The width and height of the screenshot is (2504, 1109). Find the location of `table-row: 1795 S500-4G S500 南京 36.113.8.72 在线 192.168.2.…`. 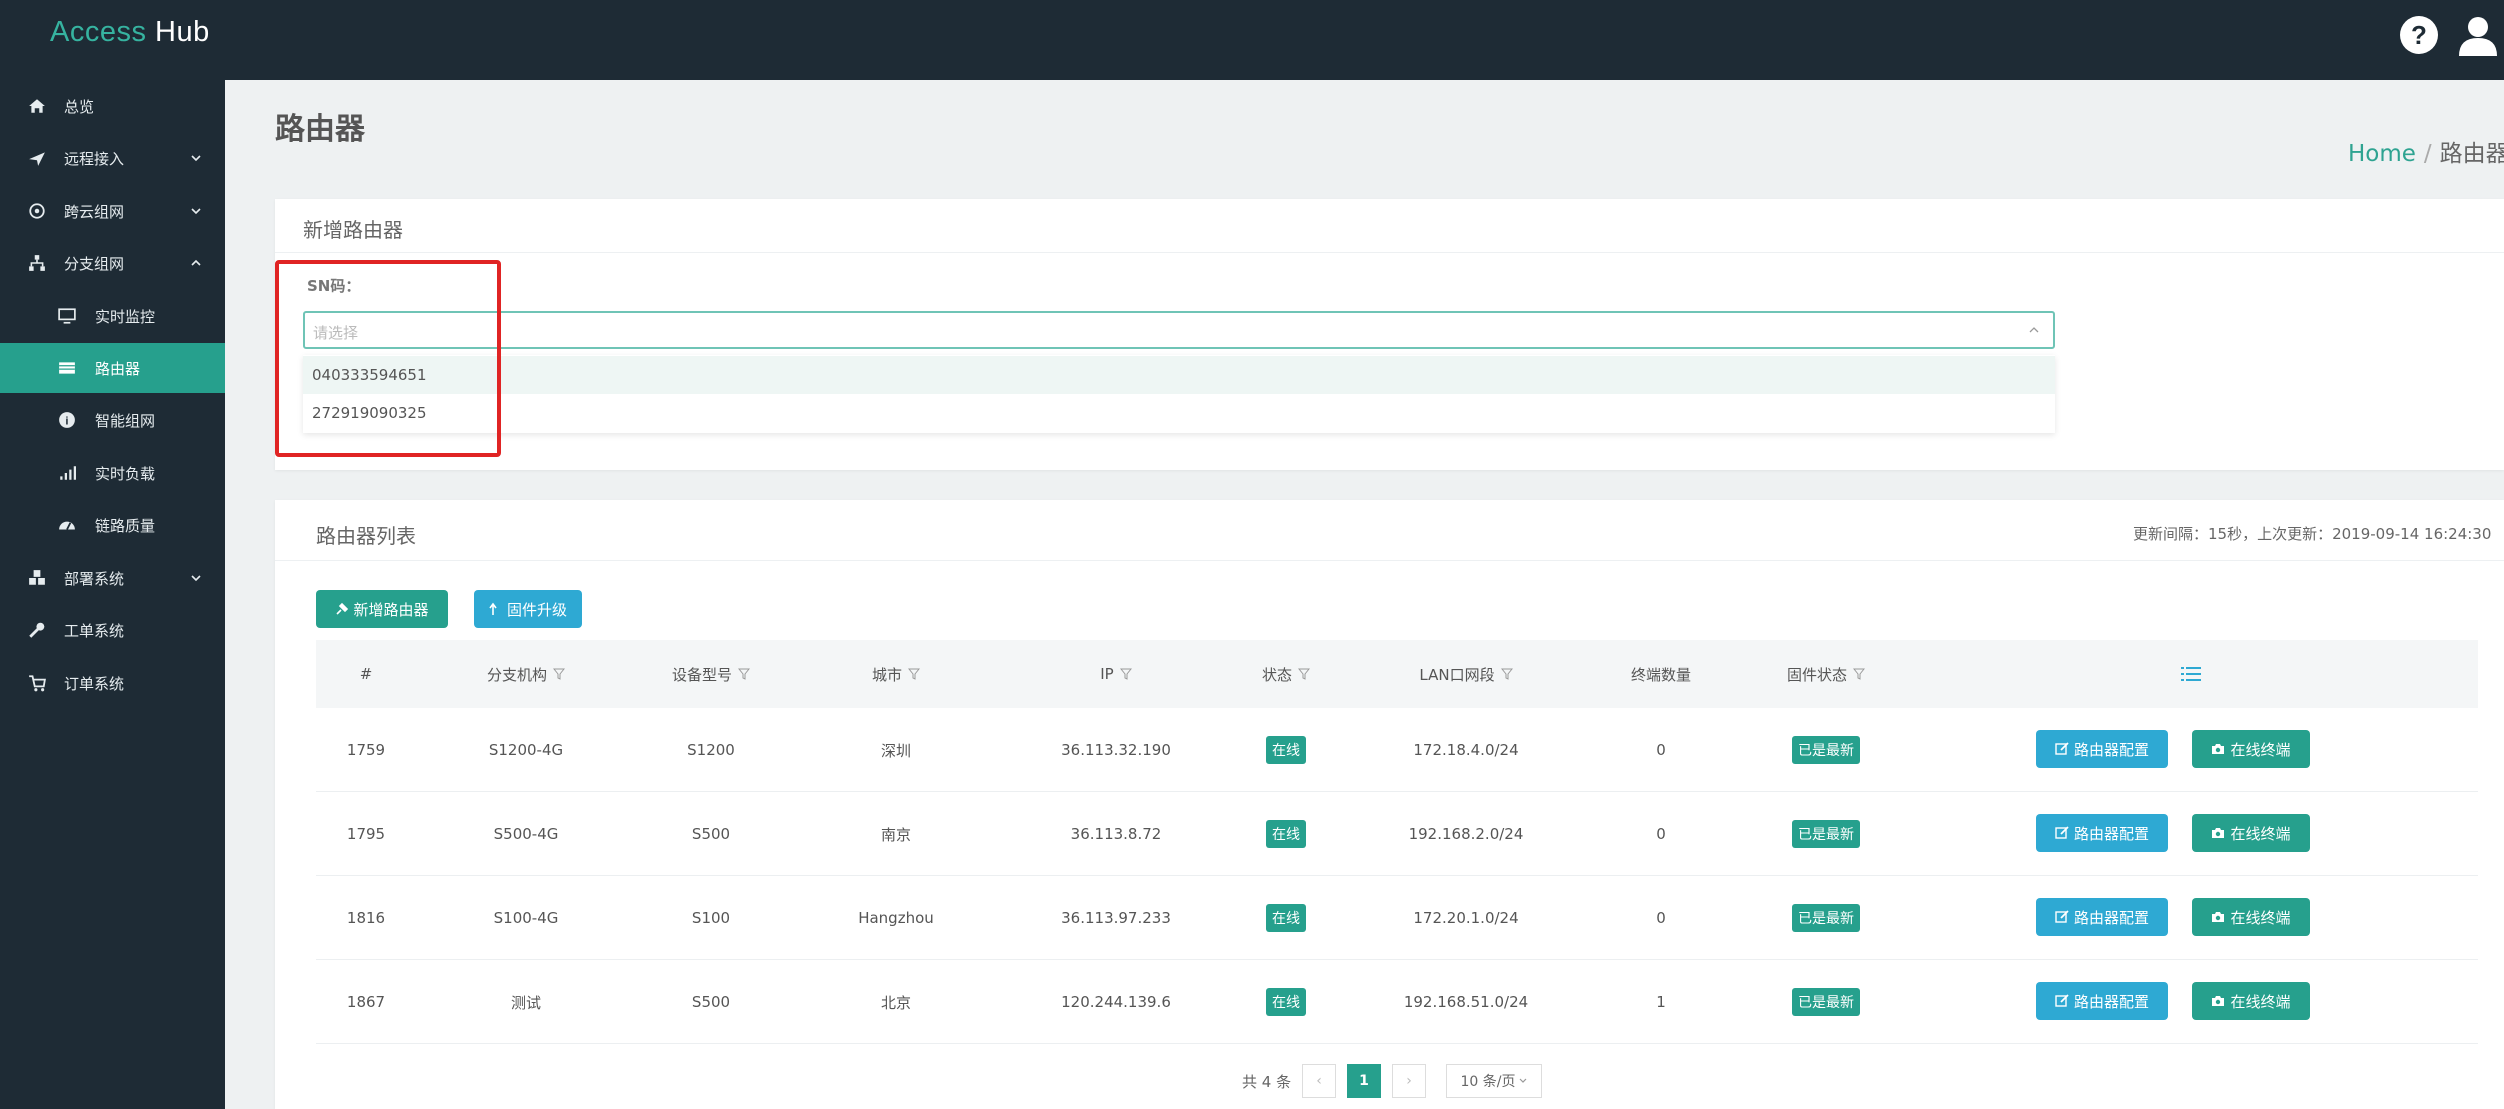

table-row: 1795 S500-4G S500 南京 36.113.8.72 在线 192.168.2.… is located at coordinates (1397, 834).